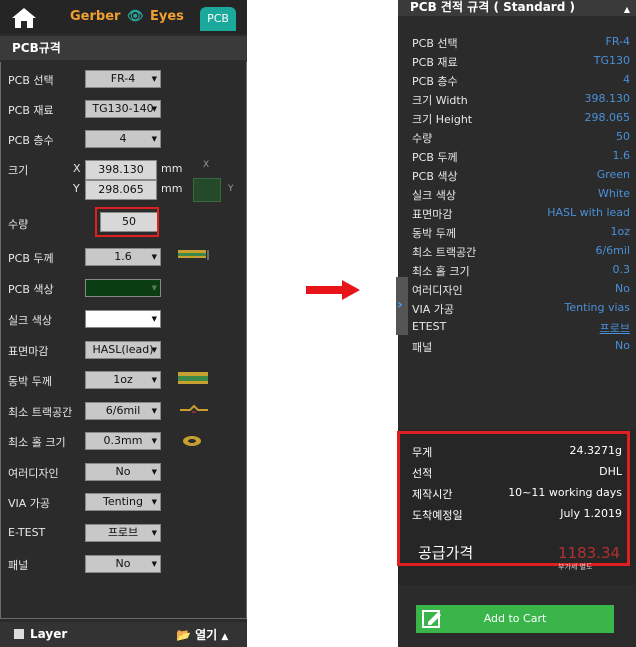  What do you see at coordinates (622, 345) in the screenshot?
I see `spec-value: No` at bounding box center [622, 345].